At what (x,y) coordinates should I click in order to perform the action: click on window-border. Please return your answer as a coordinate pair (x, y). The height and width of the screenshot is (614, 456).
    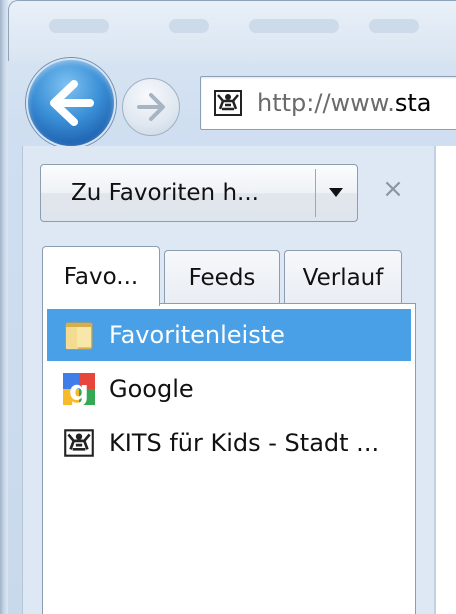
    Looking at the image, I should click on (4, 307).